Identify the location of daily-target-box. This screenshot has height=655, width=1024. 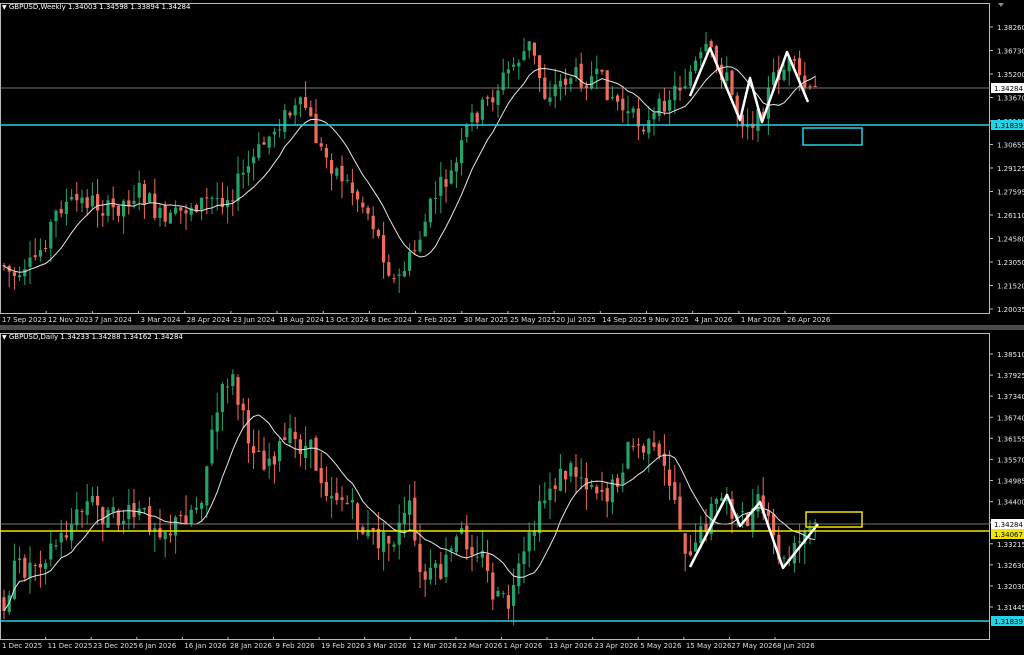
(834, 519).